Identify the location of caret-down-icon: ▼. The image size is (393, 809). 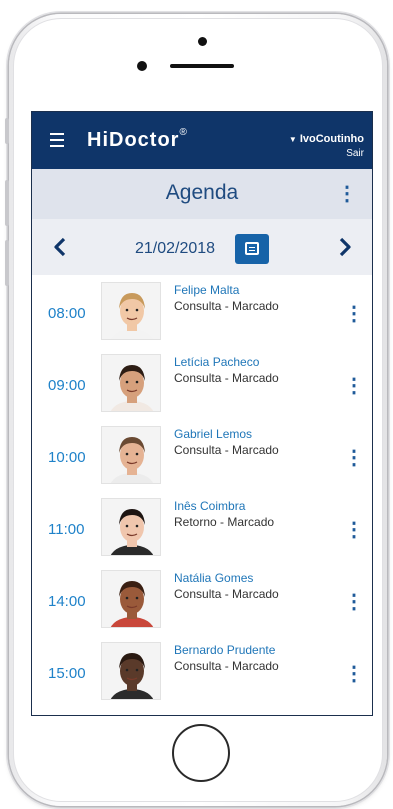
(292, 139).